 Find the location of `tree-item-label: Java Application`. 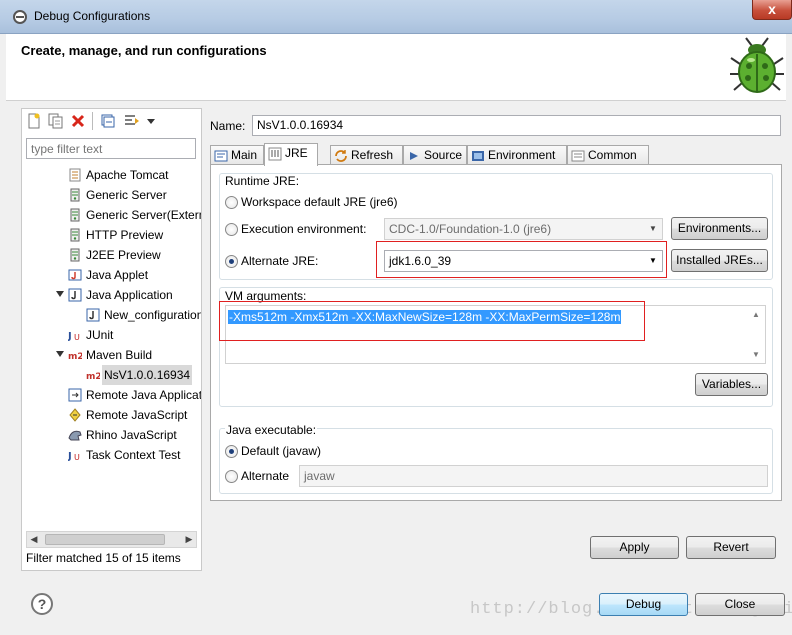

tree-item-label: Java Application is located at coordinates (129, 295).